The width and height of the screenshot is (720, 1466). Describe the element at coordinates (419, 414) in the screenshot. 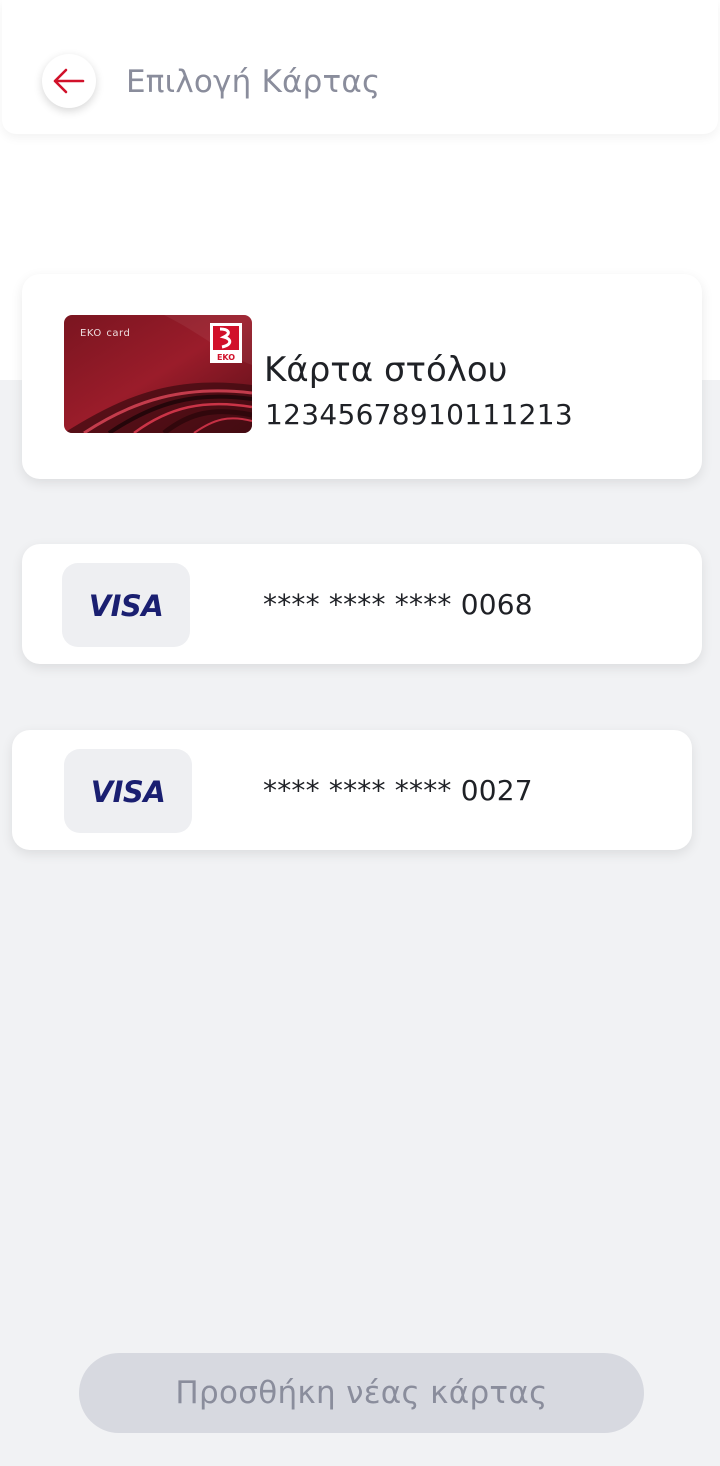

I see `fleet-card-number: 12345678910111213` at that location.